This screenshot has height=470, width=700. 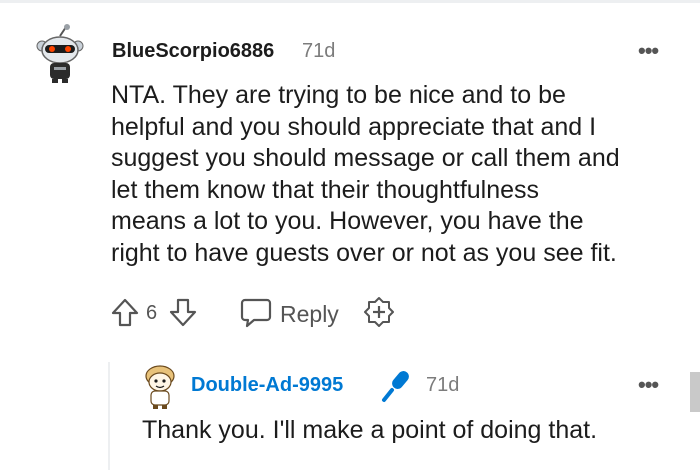 What do you see at coordinates (379, 312) in the screenshot?
I see `award-icon` at bounding box center [379, 312].